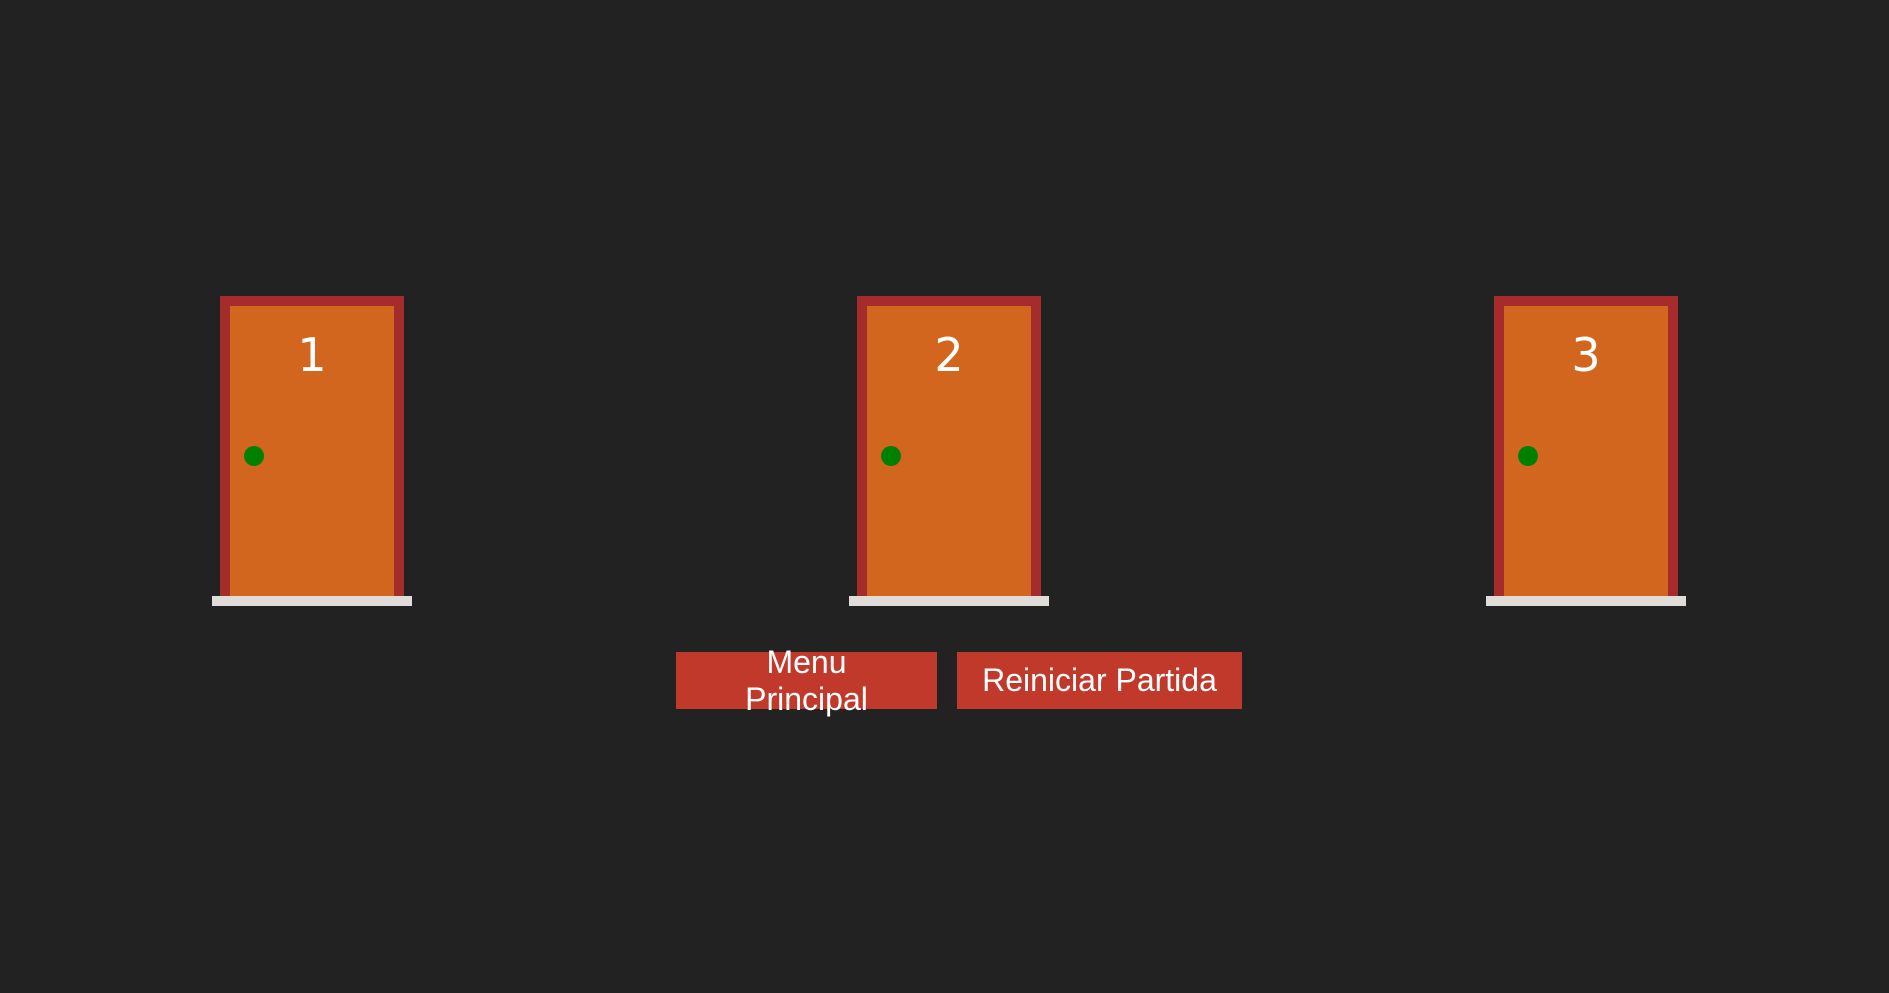 This screenshot has height=993, width=1889. I want to click on door-panel: 1, so click(312, 451).